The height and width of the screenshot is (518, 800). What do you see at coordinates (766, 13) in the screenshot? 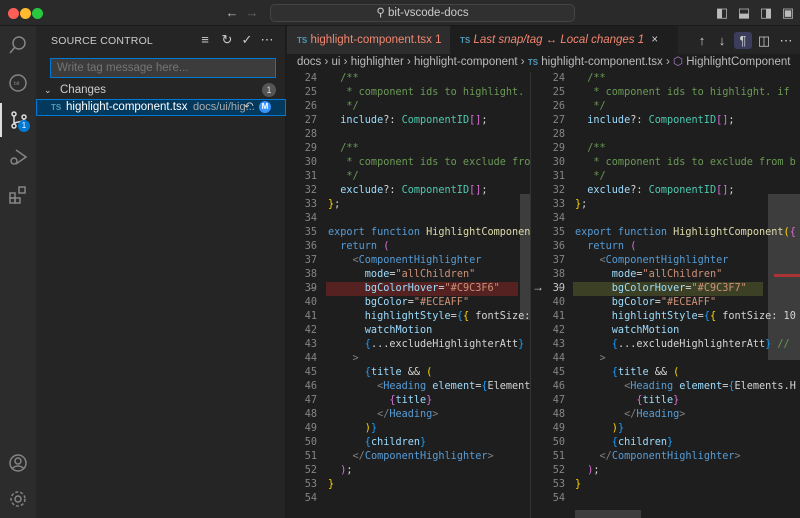
I see `toggle-secondary-sidebar-icon: ◨` at bounding box center [766, 13].